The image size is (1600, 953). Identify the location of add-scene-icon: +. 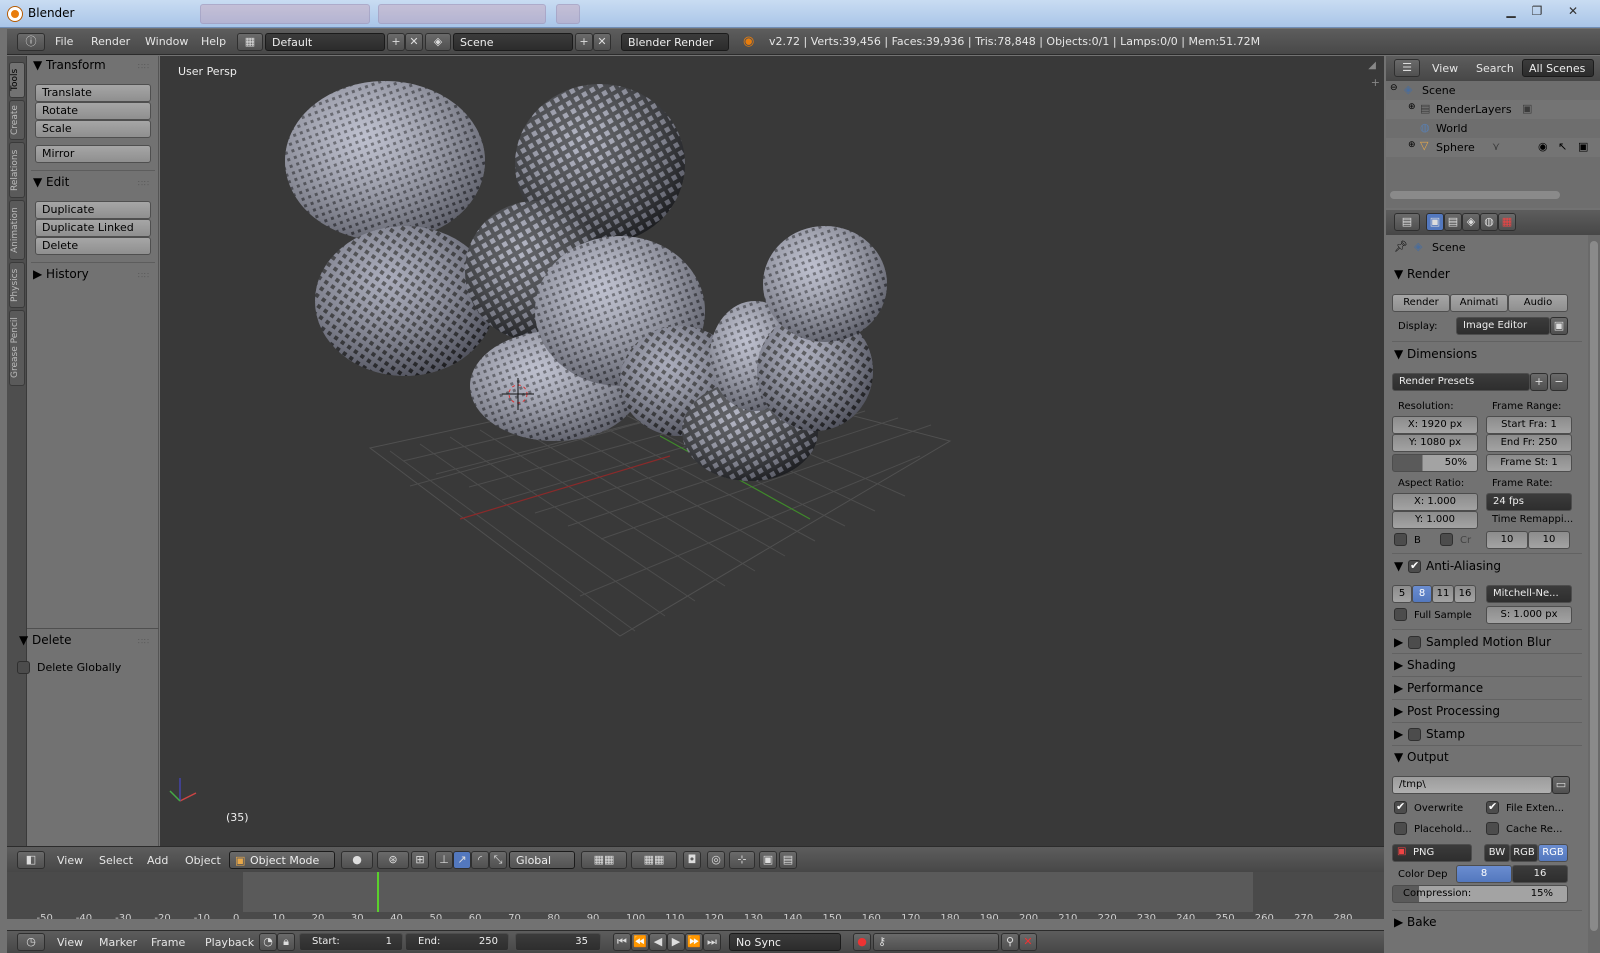
(584, 42).